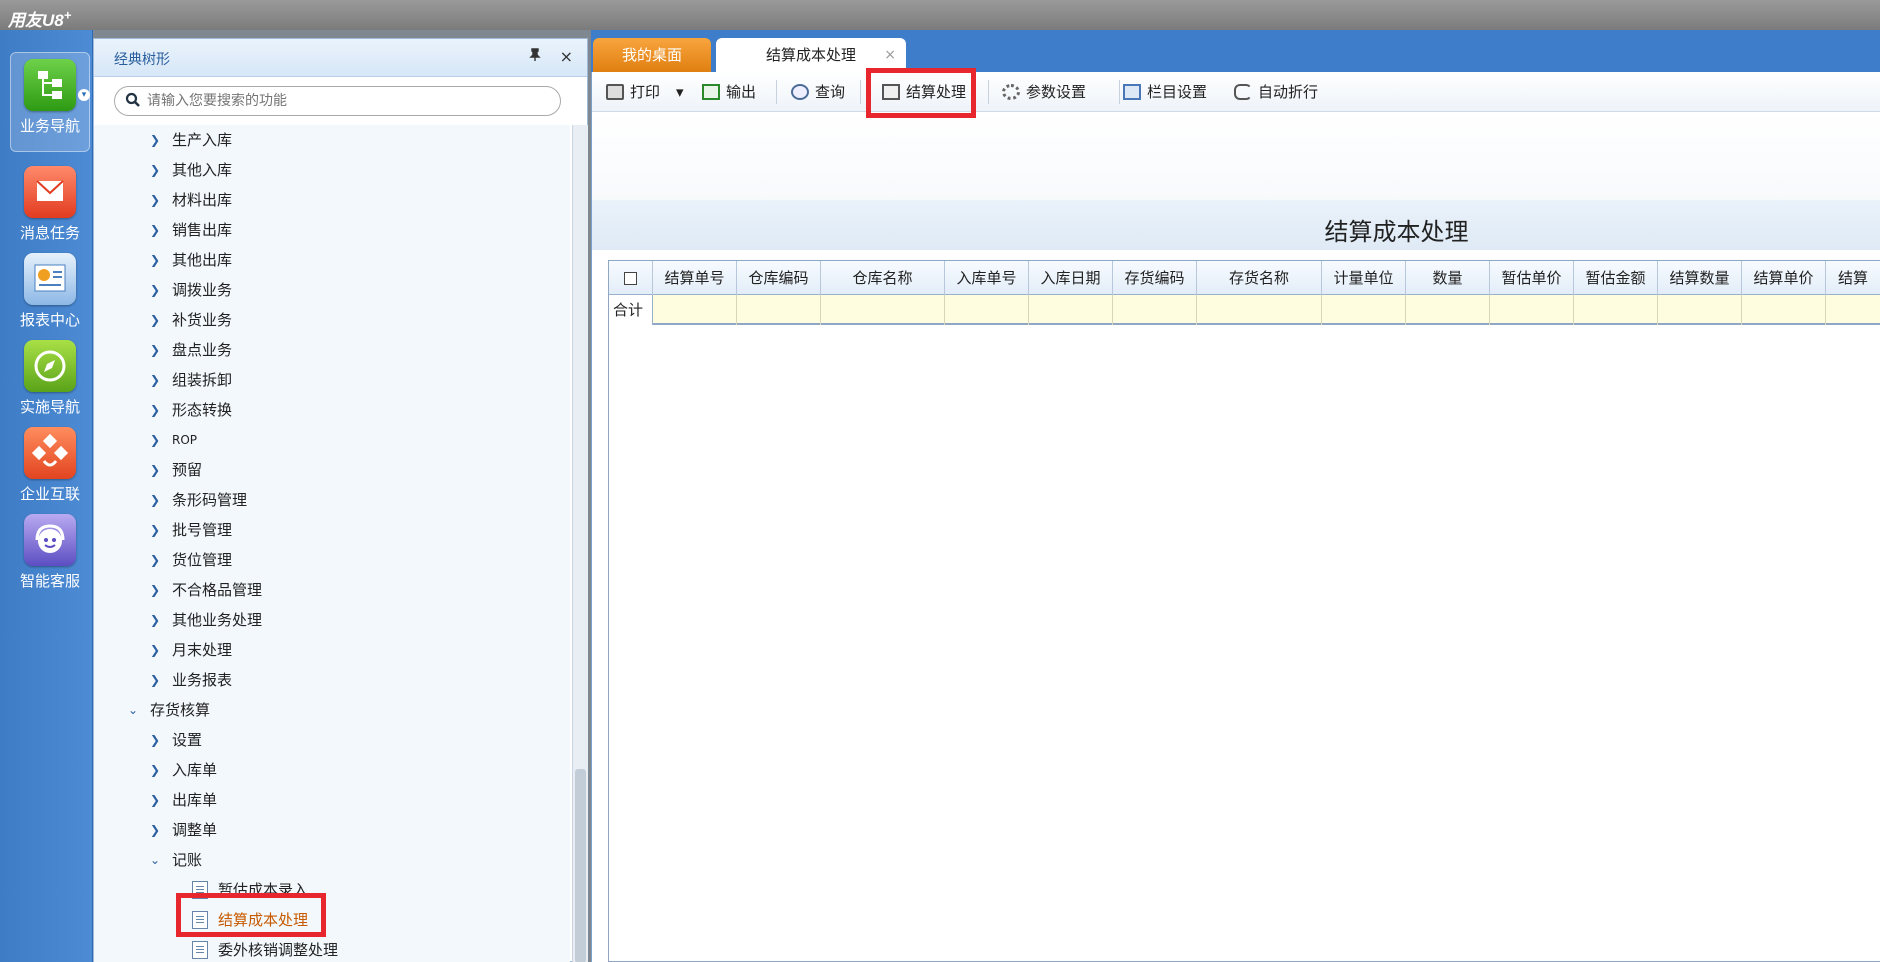  What do you see at coordinates (729, 92) in the screenshot?
I see `export-button: 输出` at bounding box center [729, 92].